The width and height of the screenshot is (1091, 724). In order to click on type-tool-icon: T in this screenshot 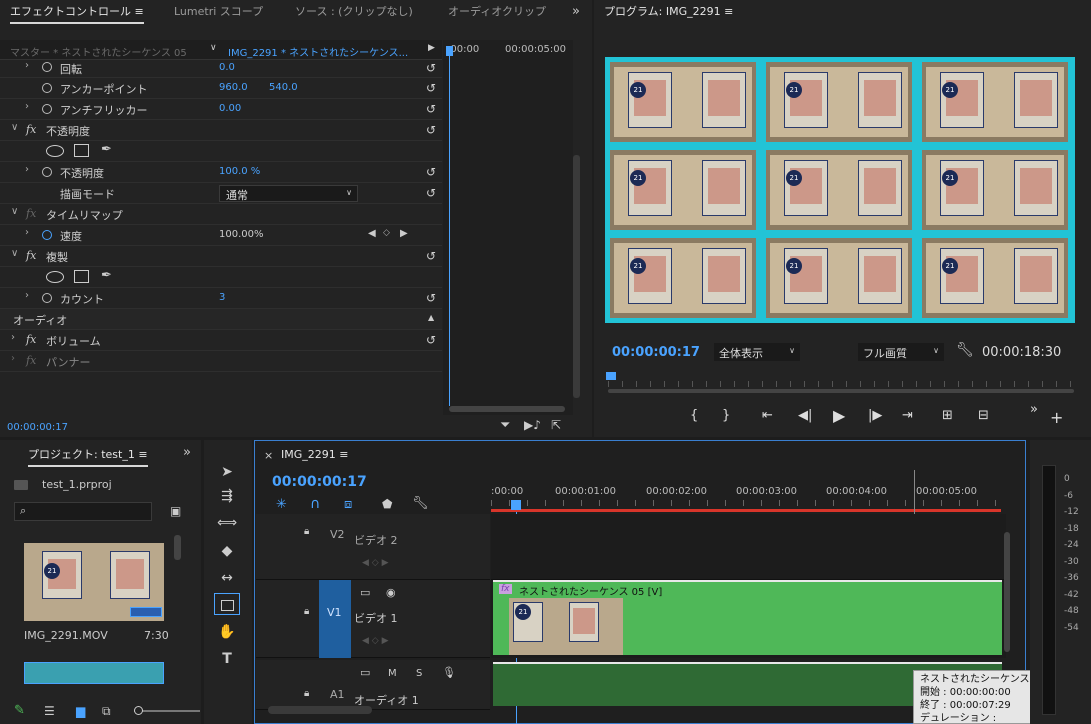, I will do `click(227, 659)`.